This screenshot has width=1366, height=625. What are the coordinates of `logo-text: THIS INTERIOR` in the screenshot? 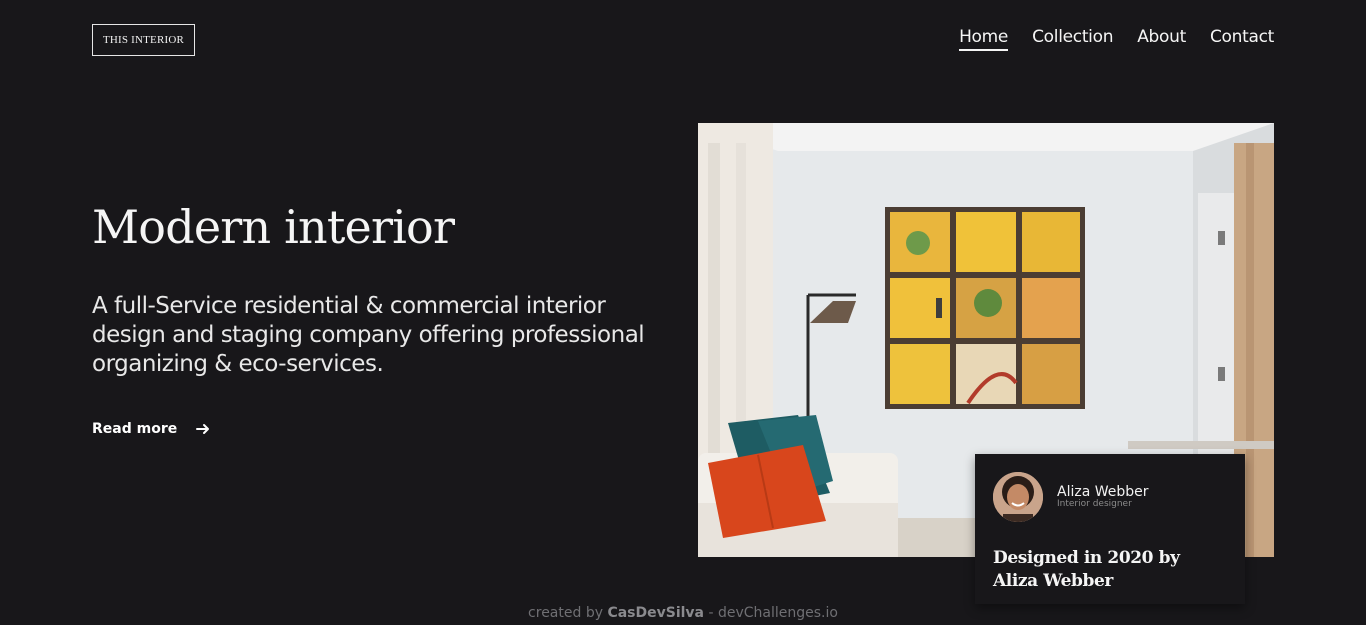 It's located at (143, 40).